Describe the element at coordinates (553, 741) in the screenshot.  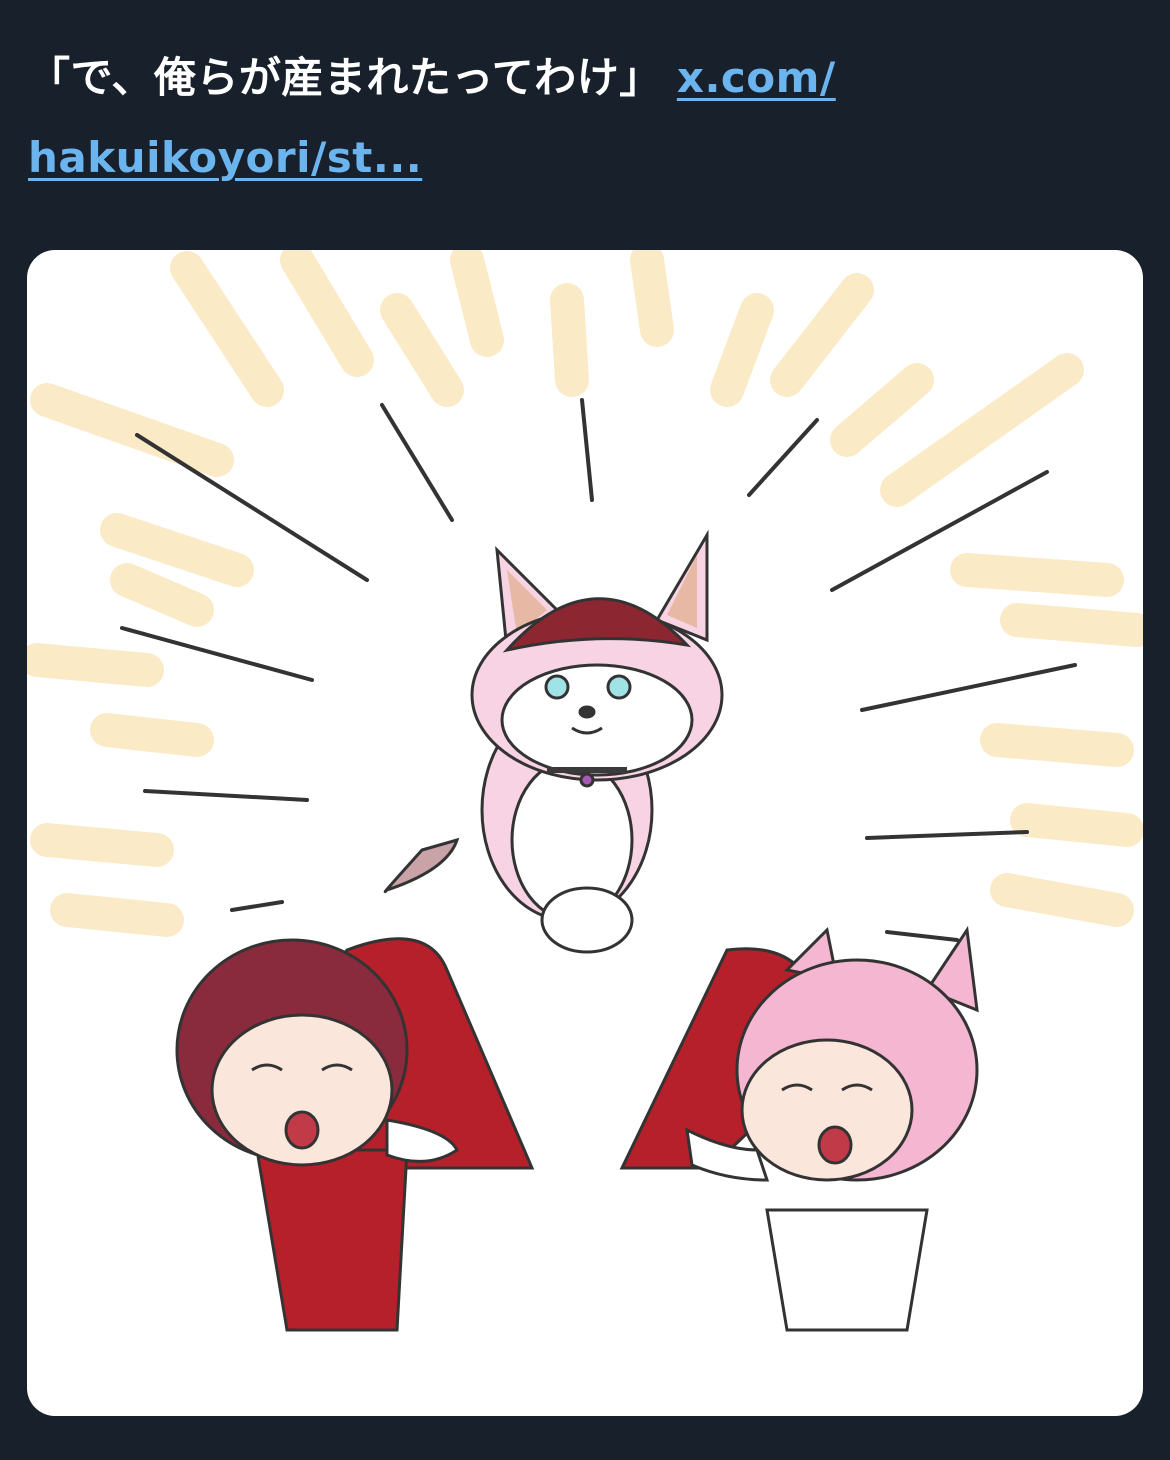
I see `fox-mascot` at that location.